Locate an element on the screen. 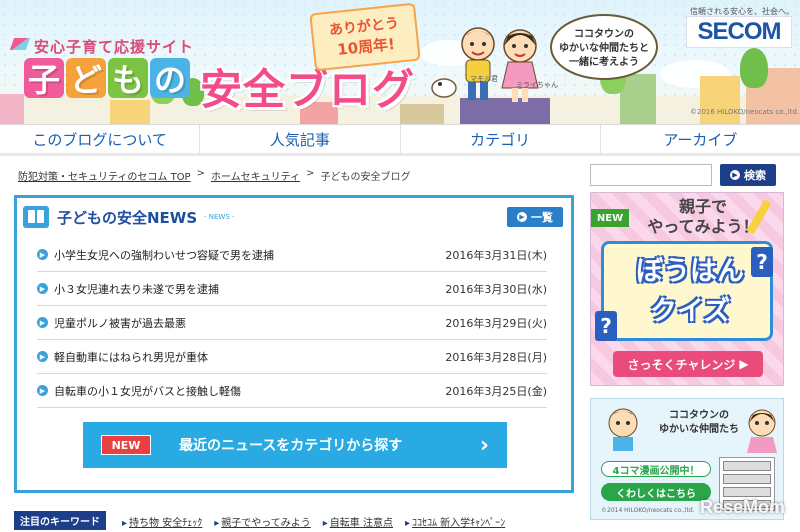  global-nav: このブログについて 人気記事 カテゴリ アーカイブ is located at coordinates (400, 140).